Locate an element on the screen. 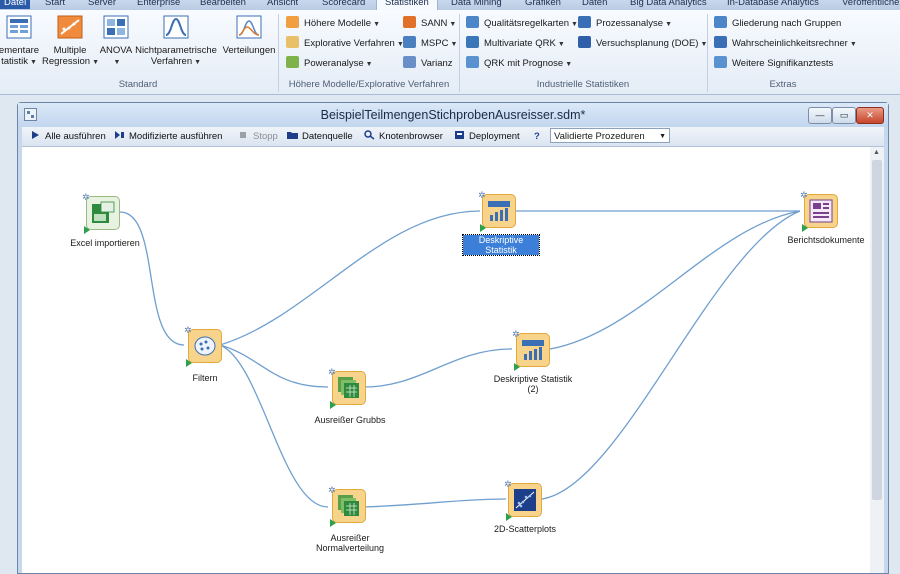 This screenshot has width=900, height=574. mspc-button: MSPC ▼ is located at coordinates (430, 44).